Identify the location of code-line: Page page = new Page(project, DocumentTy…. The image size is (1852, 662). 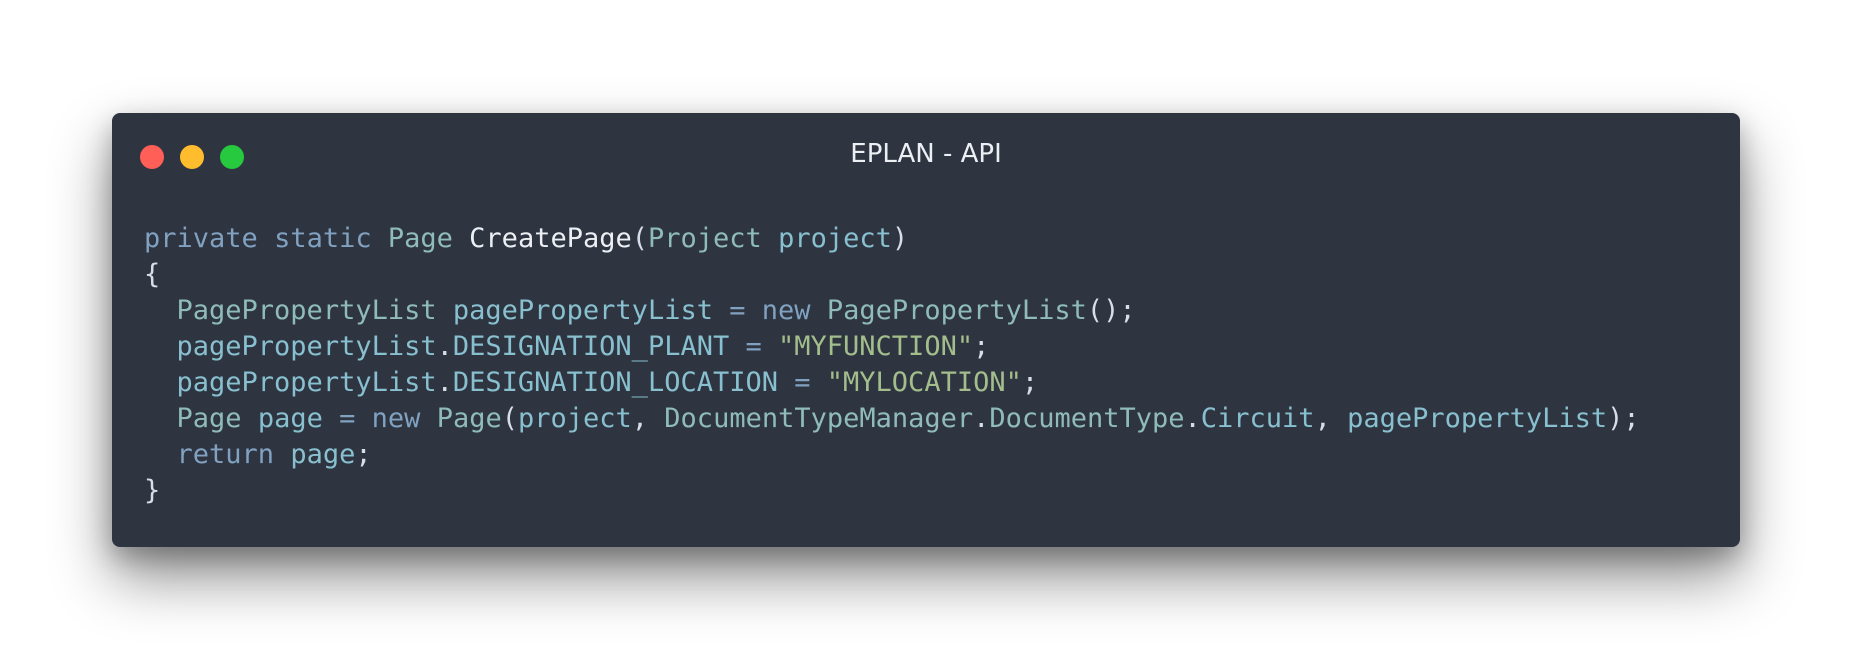
(892, 419).